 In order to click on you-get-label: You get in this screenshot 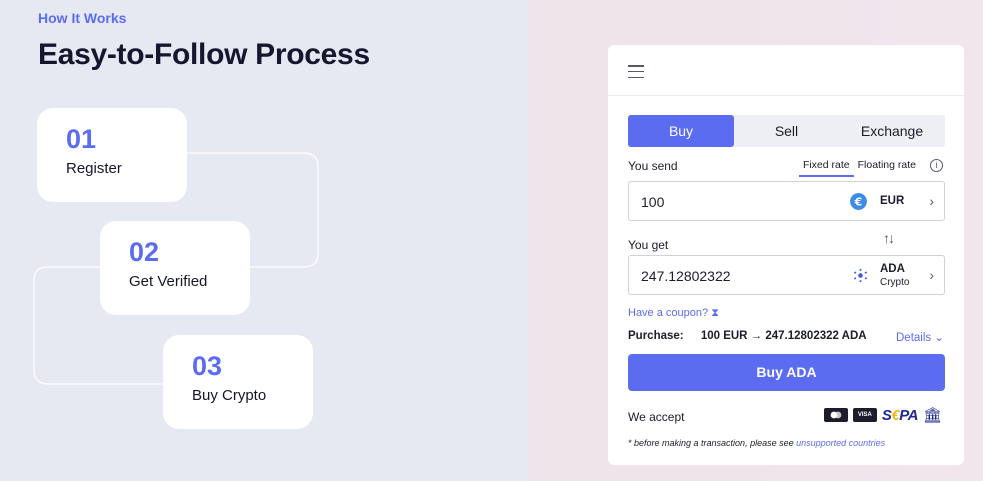, I will do `click(648, 245)`.